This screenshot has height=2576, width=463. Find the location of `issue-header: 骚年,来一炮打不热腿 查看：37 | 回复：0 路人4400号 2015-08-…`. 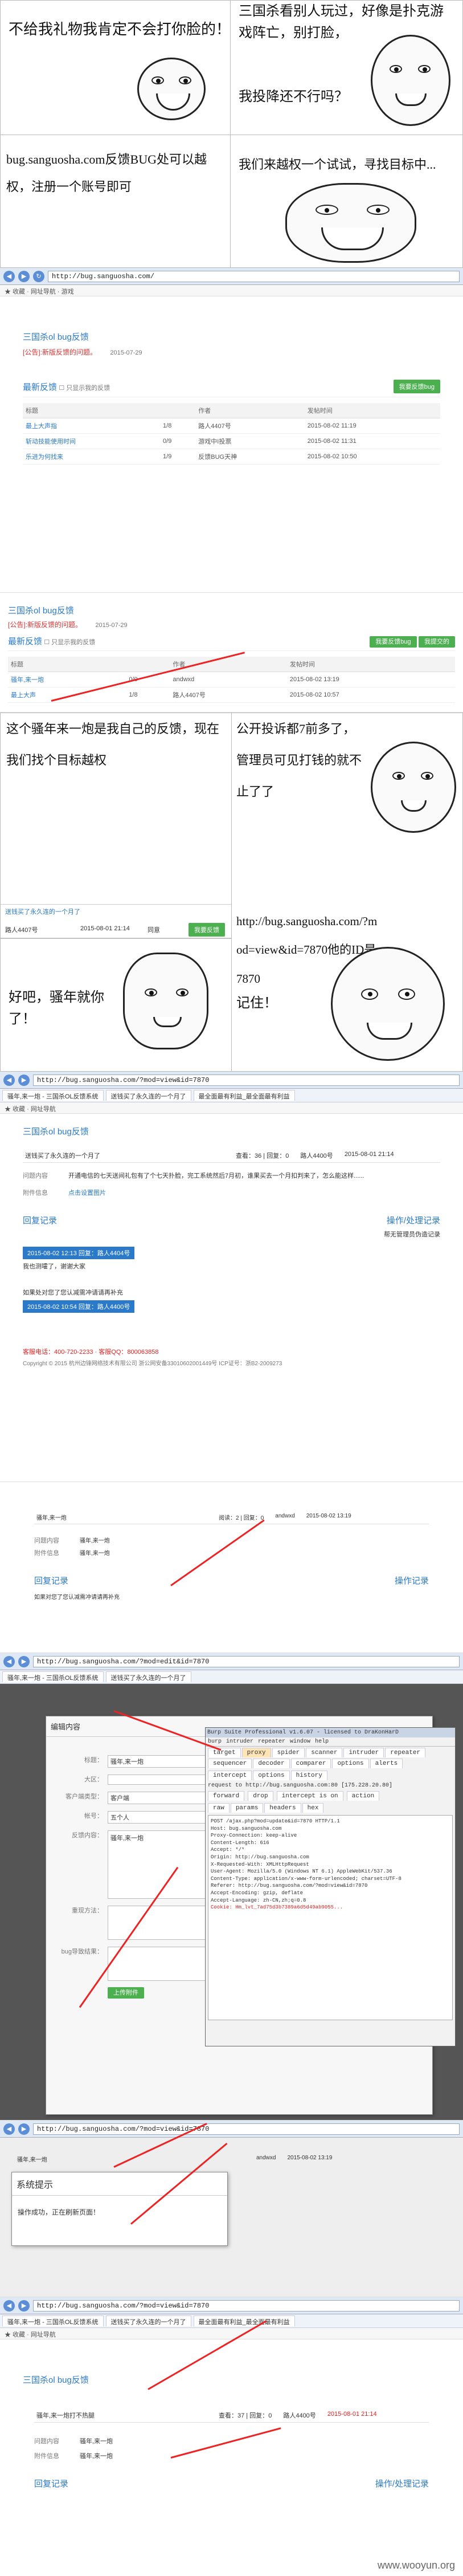

issue-header: 骚年,来一炮打不热腿 查看：37 | 回复：0 路人4400号 2015-08-… is located at coordinates (231, 2415).